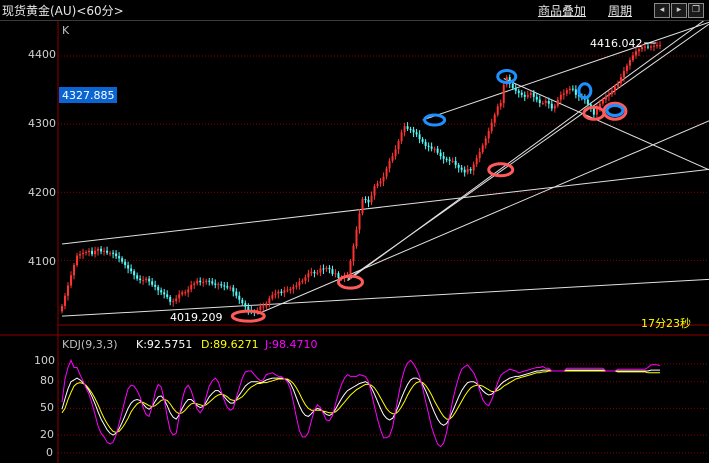 Image resolution: width=709 pixels, height=463 pixels. What do you see at coordinates (679, 10) in the screenshot?
I see `right-arrow-icon: ▸` at bounding box center [679, 10].